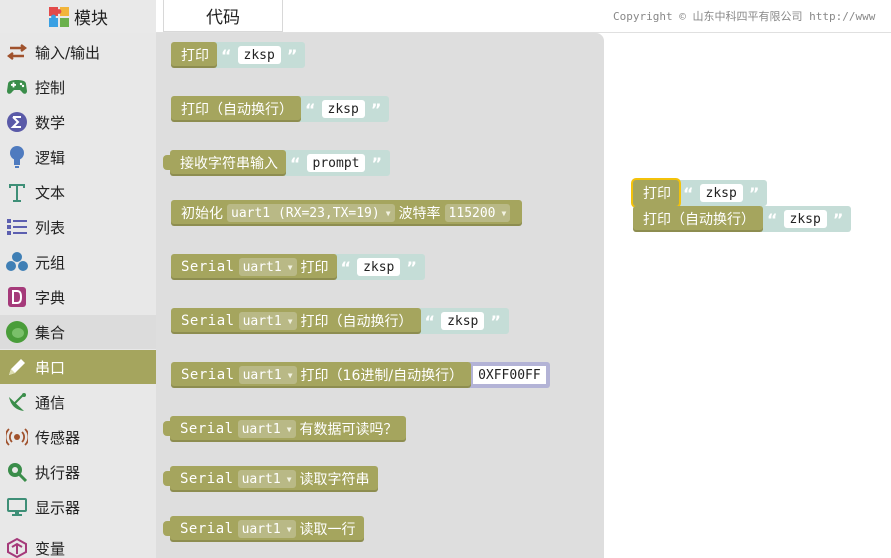  I want to click on sidebar-item-actuator: 执行器, so click(78, 472).